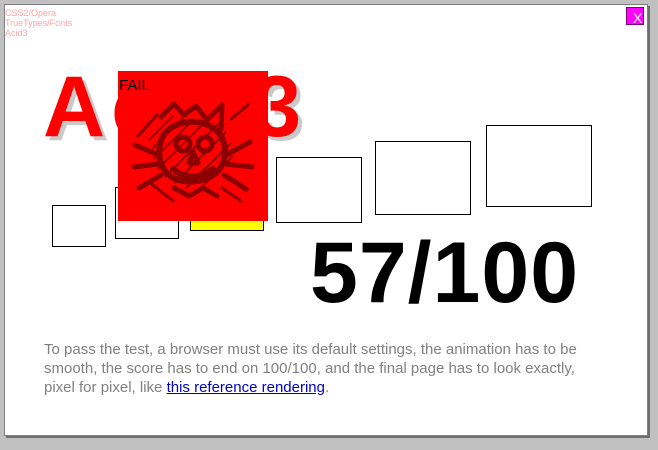  I want to click on status-line-1: CSS2/Opera, so click(31, 13).